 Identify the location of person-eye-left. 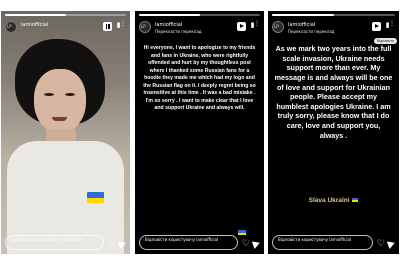
(49, 94).